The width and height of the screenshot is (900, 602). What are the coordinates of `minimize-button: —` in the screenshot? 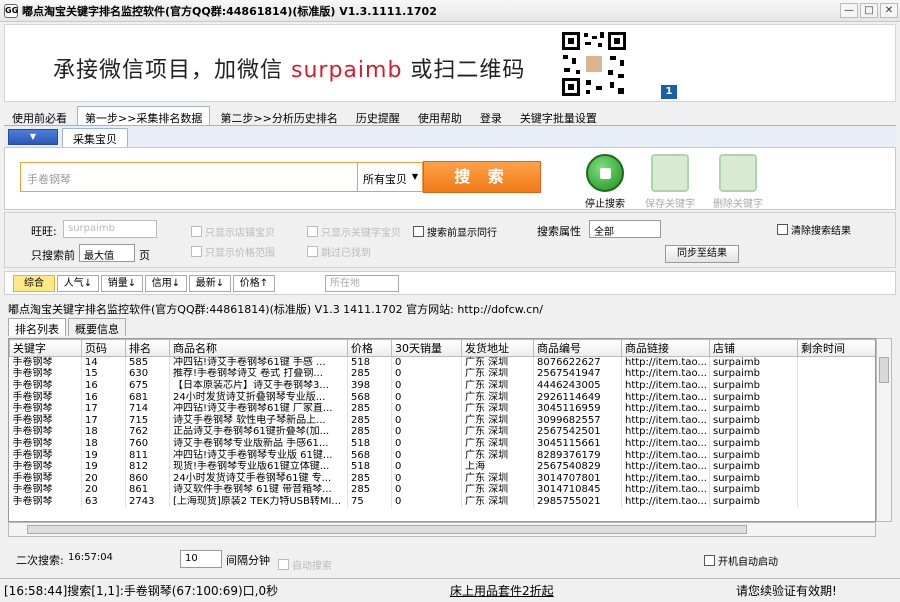 It's located at (849, 10).